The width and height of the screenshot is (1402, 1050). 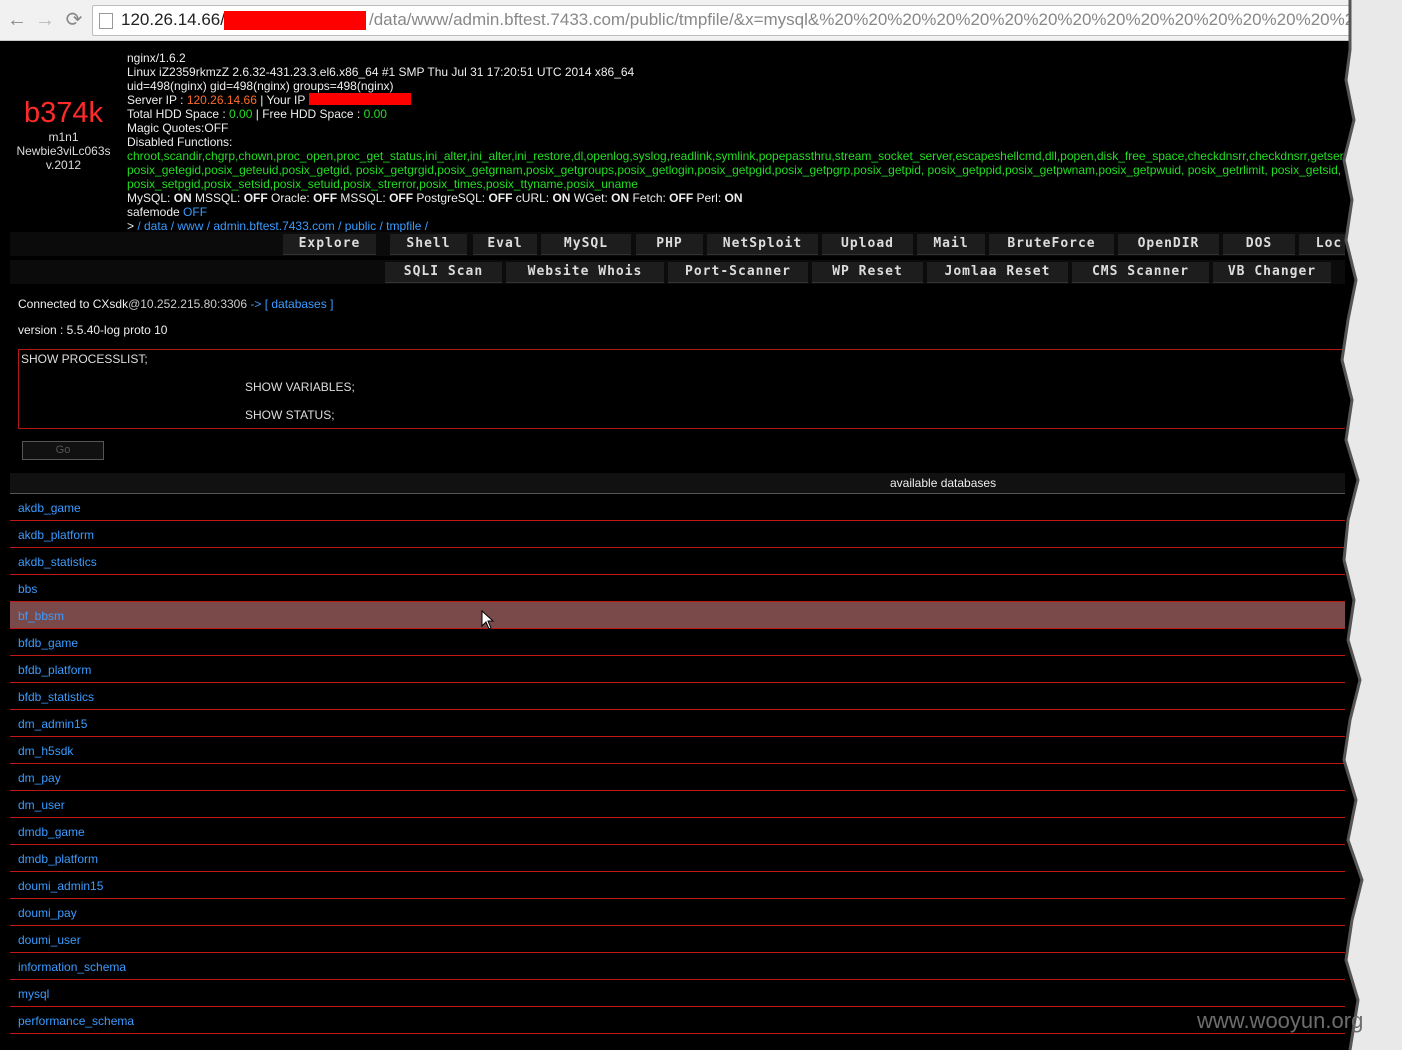 What do you see at coordinates (27, 589) in the screenshot?
I see `database-link: bbs` at bounding box center [27, 589].